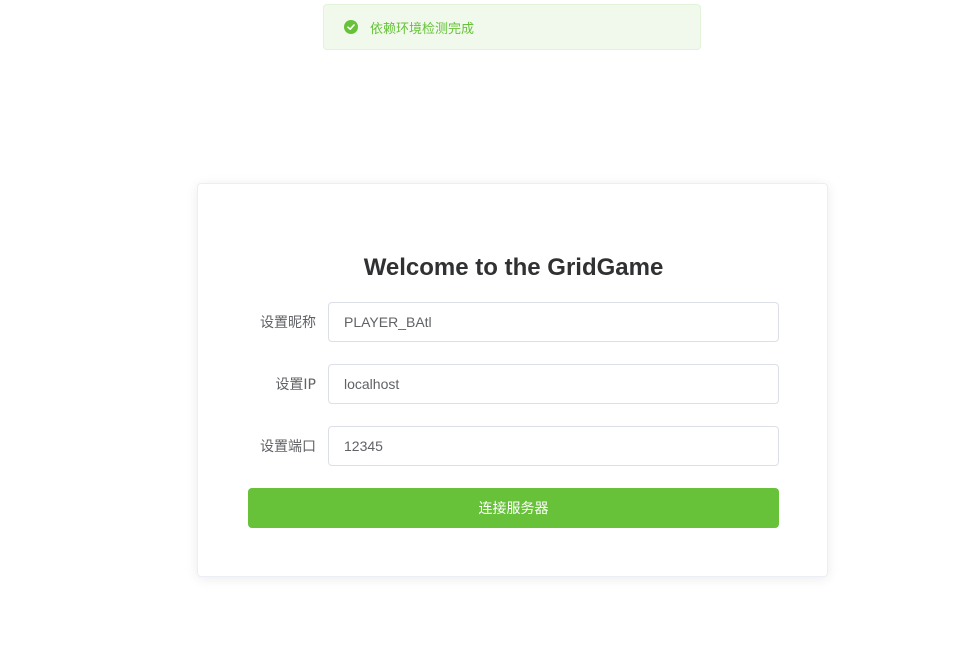 The image size is (965, 662). I want to click on nickname-input, so click(553, 322).